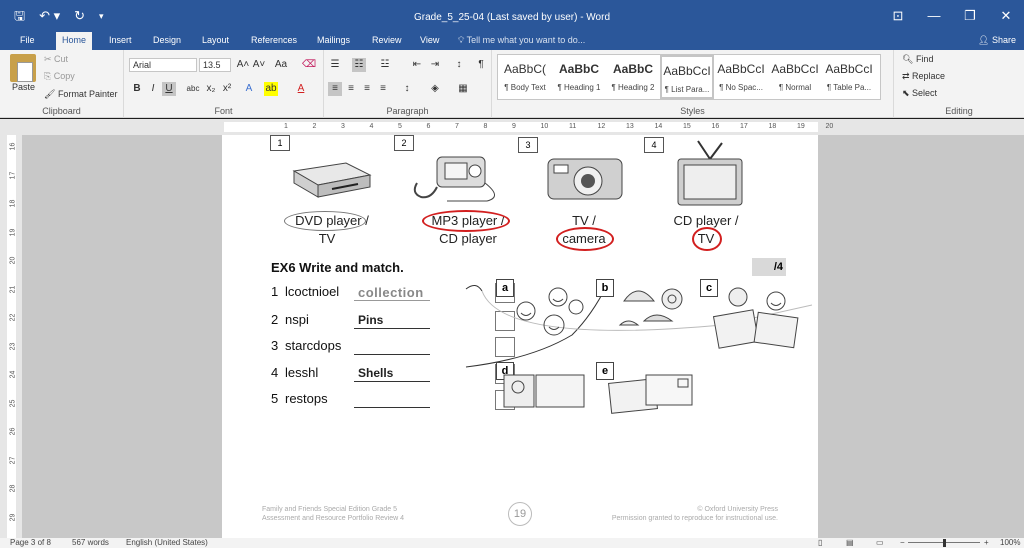 The width and height of the screenshot is (1024, 548). Describe the element at coordinates (335, 89) in the screenshot. I see `align-left-icon: ≡` at that location.